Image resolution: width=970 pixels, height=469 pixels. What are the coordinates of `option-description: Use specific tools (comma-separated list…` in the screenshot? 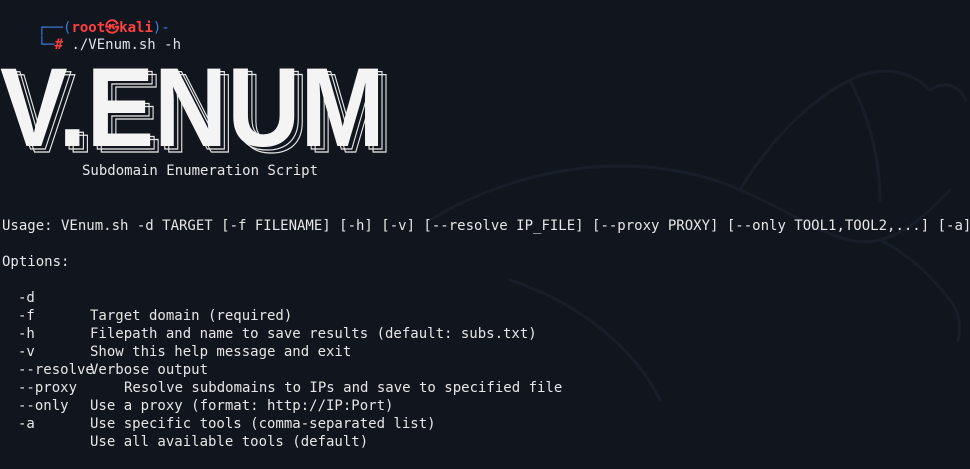 It's located at (263, 424).